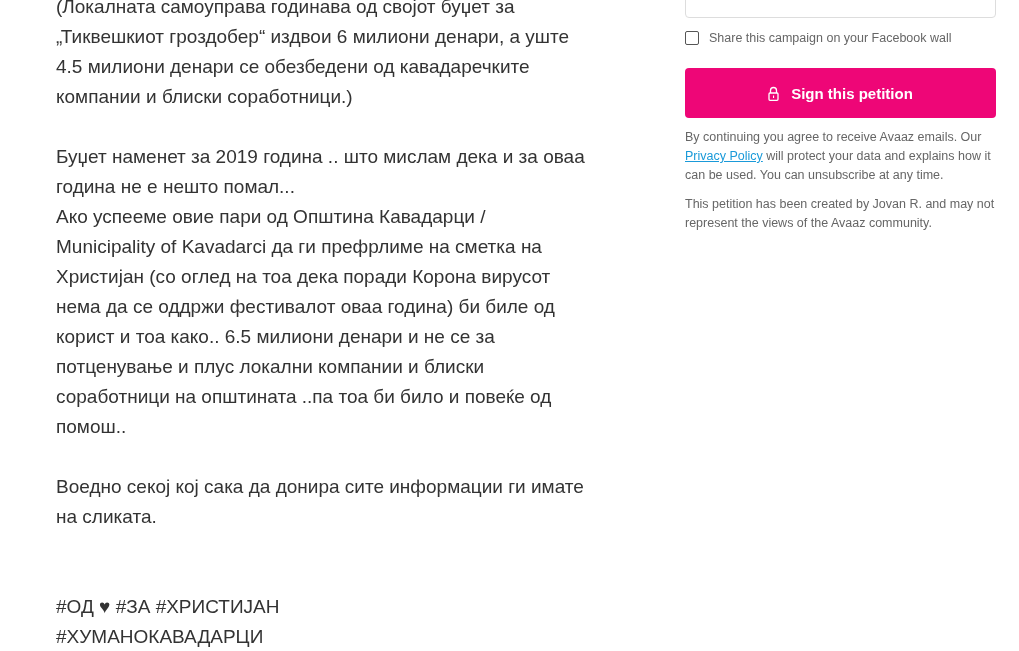 The height and width of the screenshot is (651, 1019). What do you see at coordinates (168, 622) in the screenshot?
I see `hashtags: #ОД ♥ #ЗА #ХРИСТИЈАН #ХУМАНОКАВАДАРЦИ` at bounding box center [168, 622].